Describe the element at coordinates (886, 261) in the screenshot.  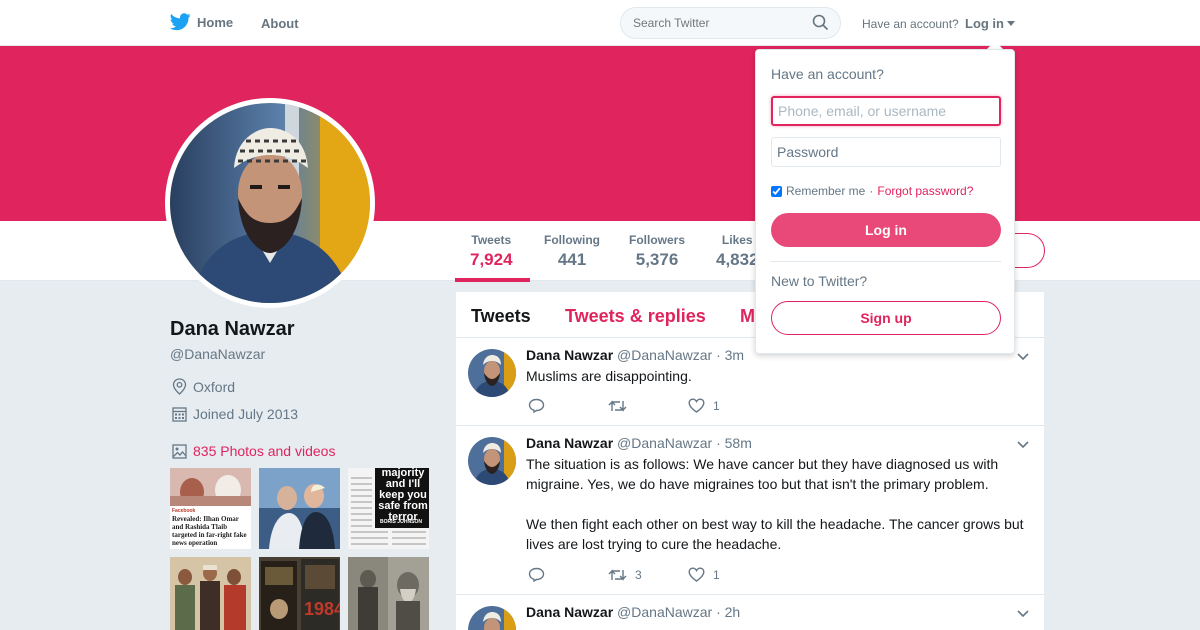
I see `dropdown-divider` at that location.